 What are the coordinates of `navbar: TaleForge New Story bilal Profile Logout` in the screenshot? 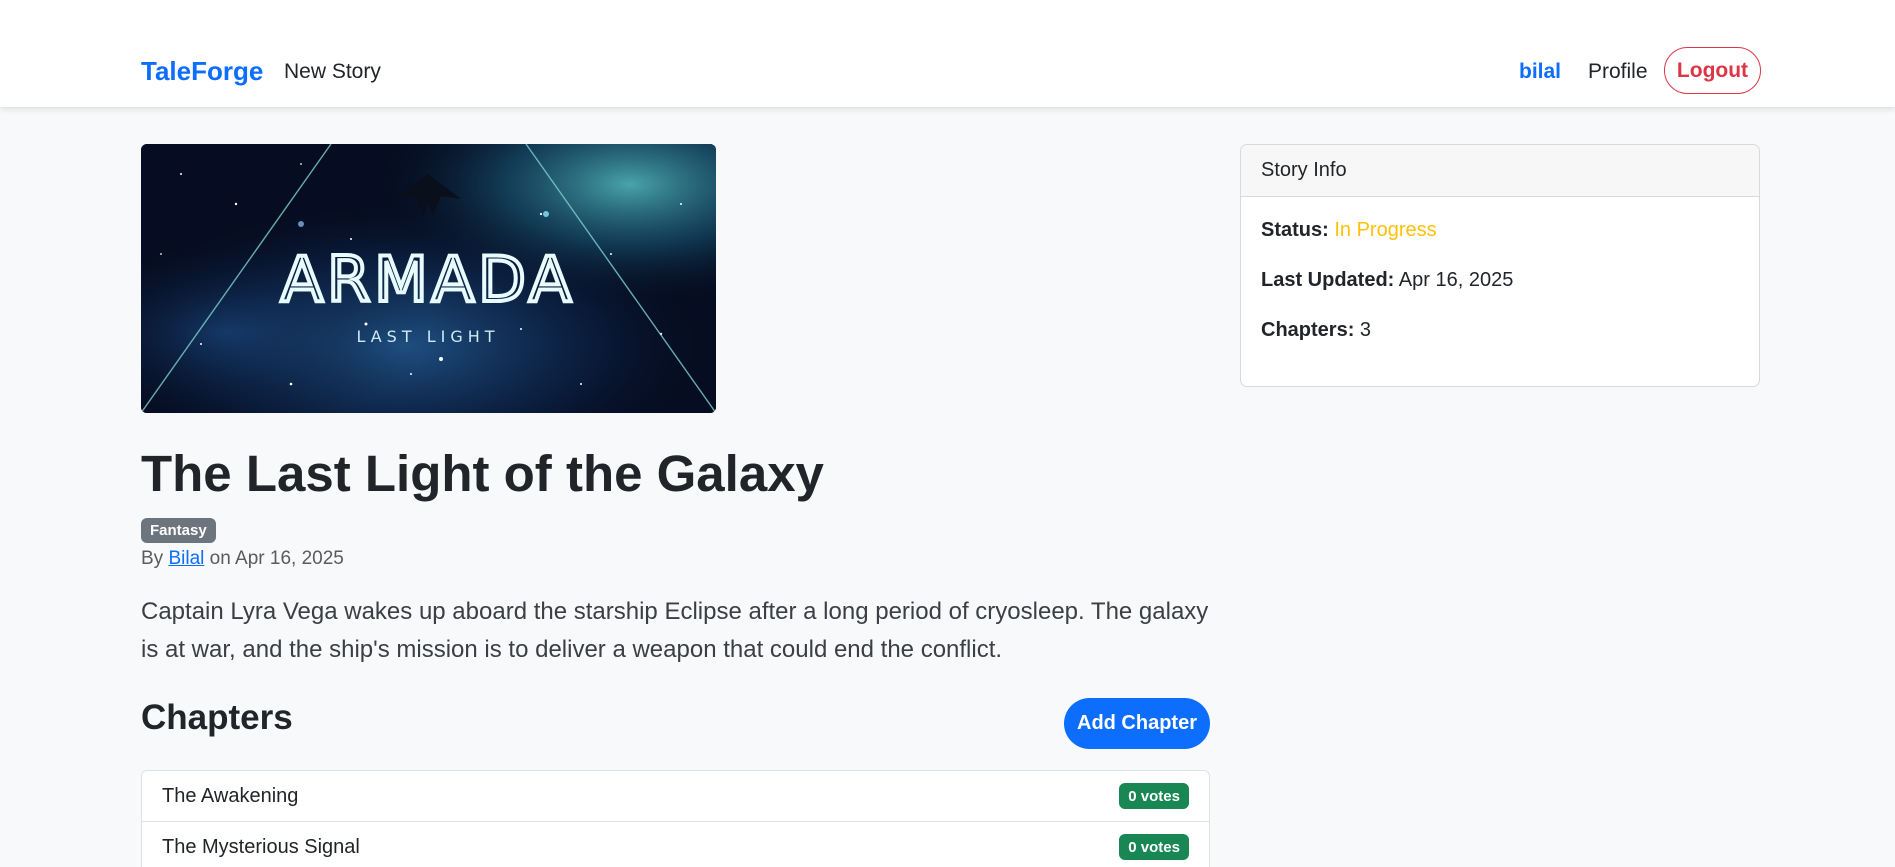 It's located at (947, 53).